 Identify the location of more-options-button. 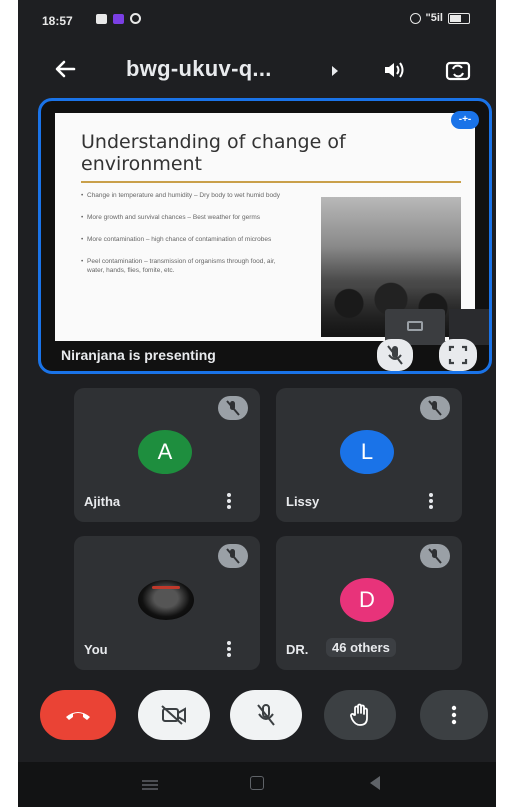
(454, 715).